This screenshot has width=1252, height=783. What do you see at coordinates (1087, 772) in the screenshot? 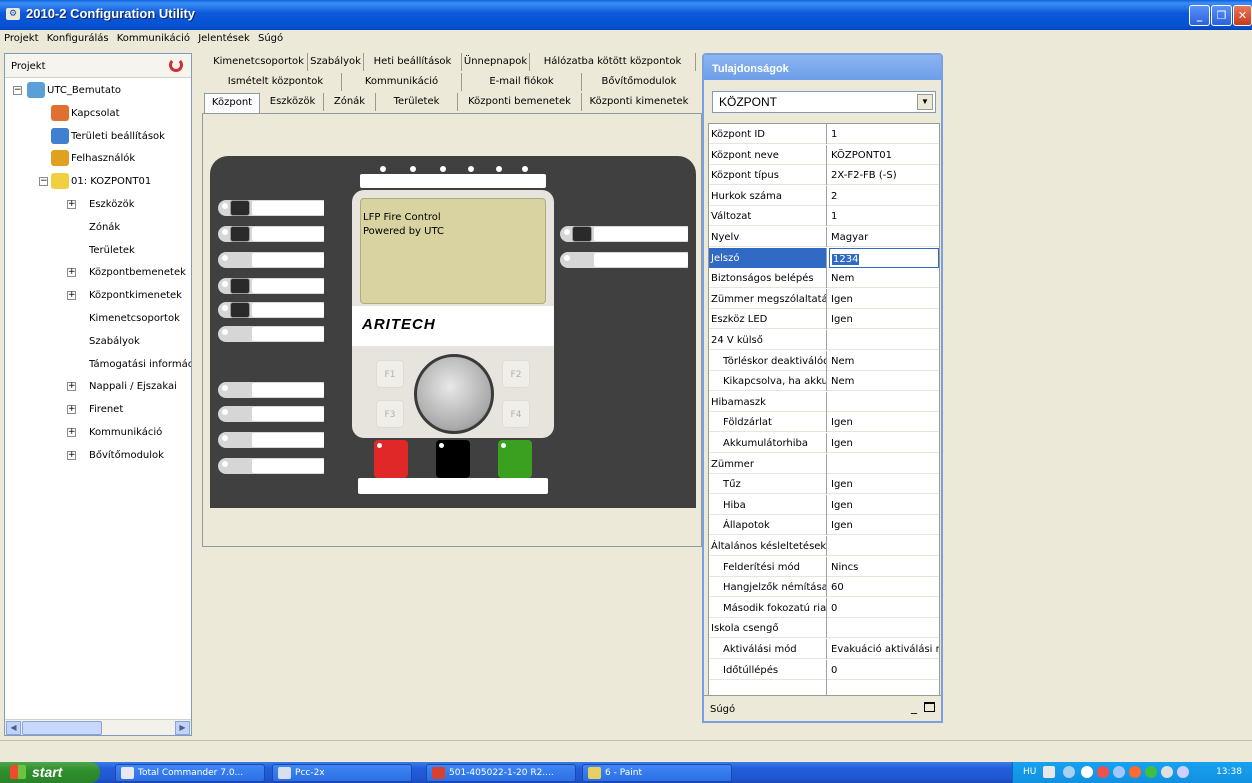
I see `bluetooth-tray-icon` at bounding box center [1087, 772].